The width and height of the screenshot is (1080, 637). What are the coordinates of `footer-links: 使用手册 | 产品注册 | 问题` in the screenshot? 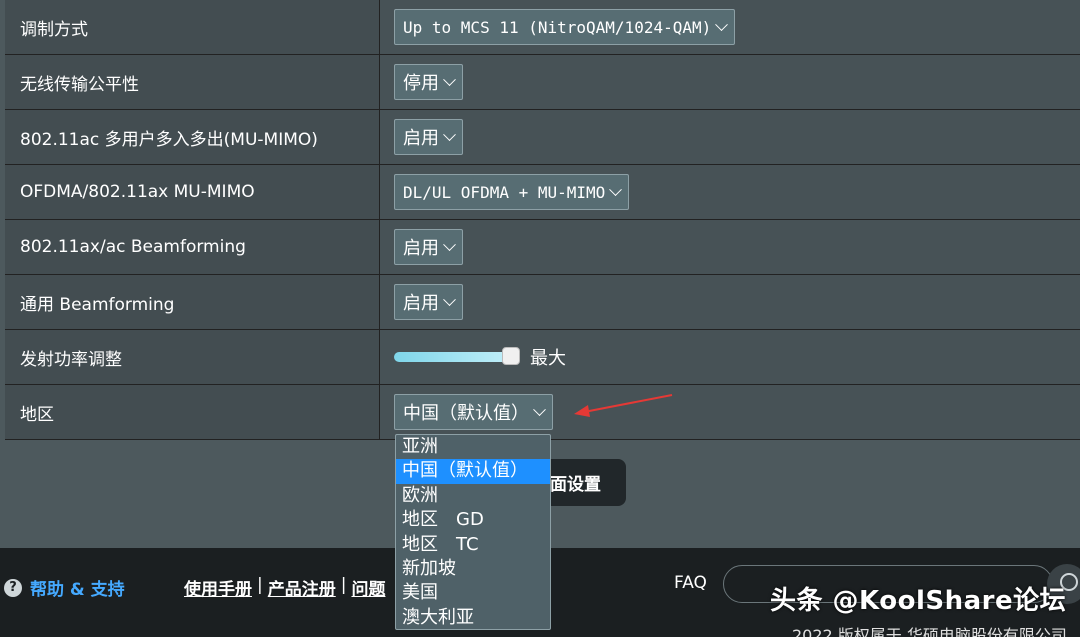 It's located at (284, 587).